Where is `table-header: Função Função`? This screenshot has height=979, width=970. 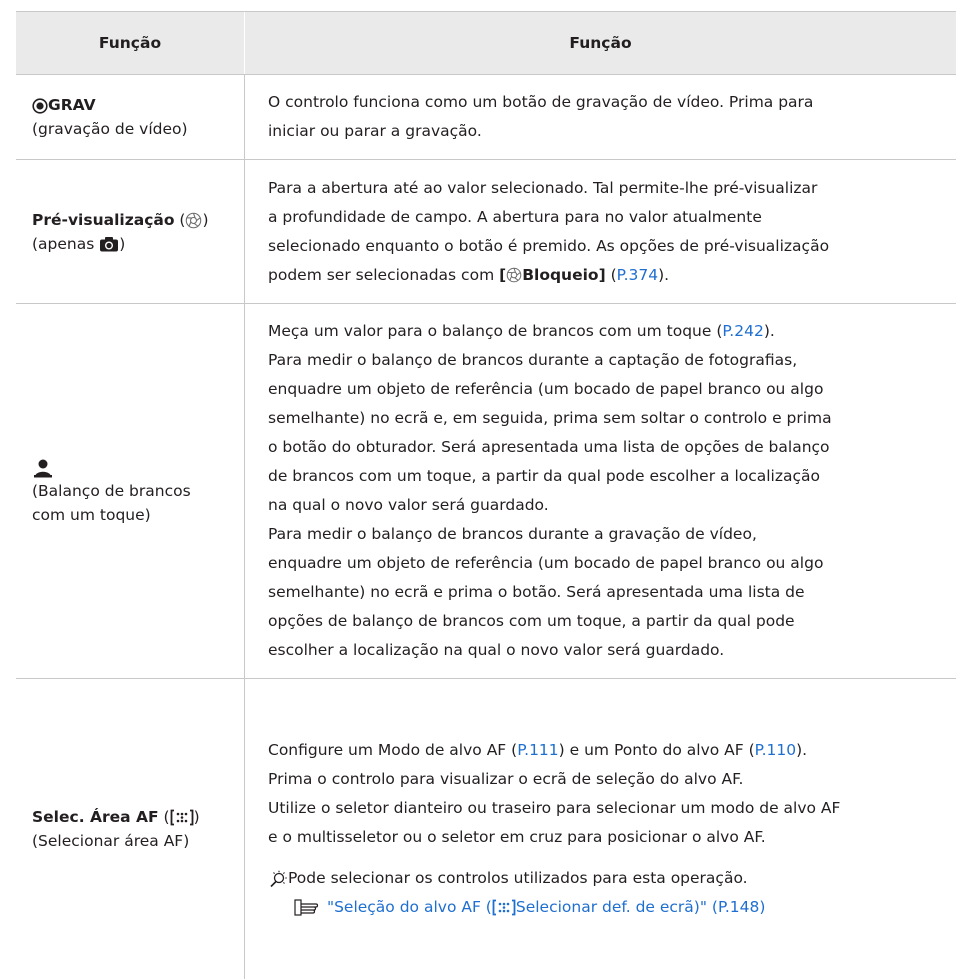 table-header: Função Função is located at coordinates (486, 43).